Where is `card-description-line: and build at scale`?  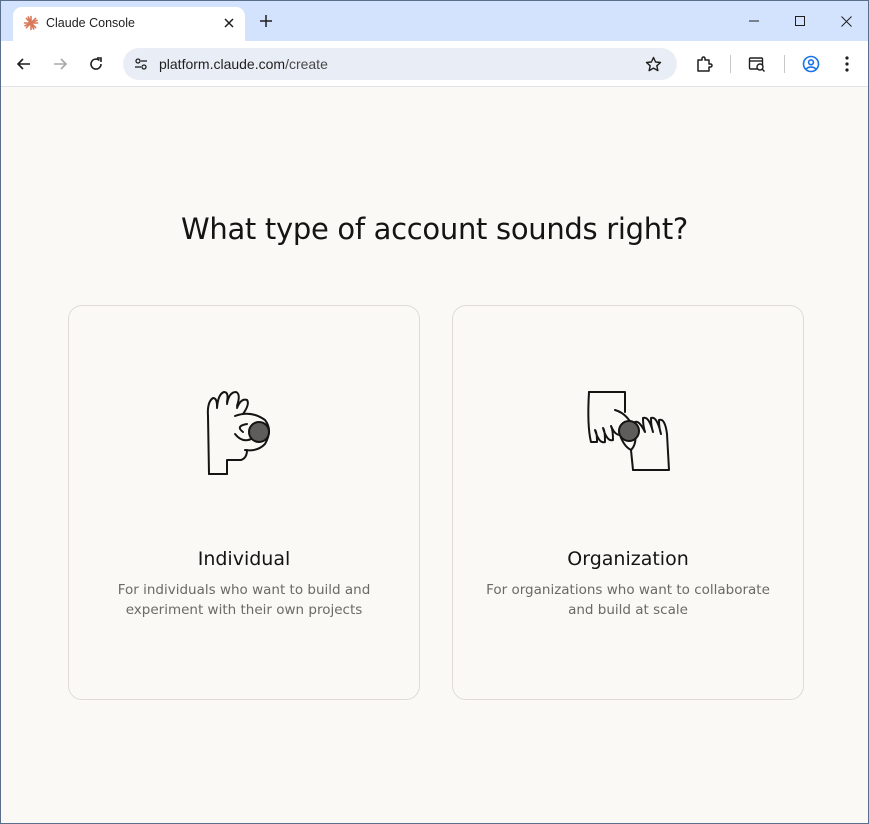
card-description-line: and build at scale is located at coordinates (628, 610).